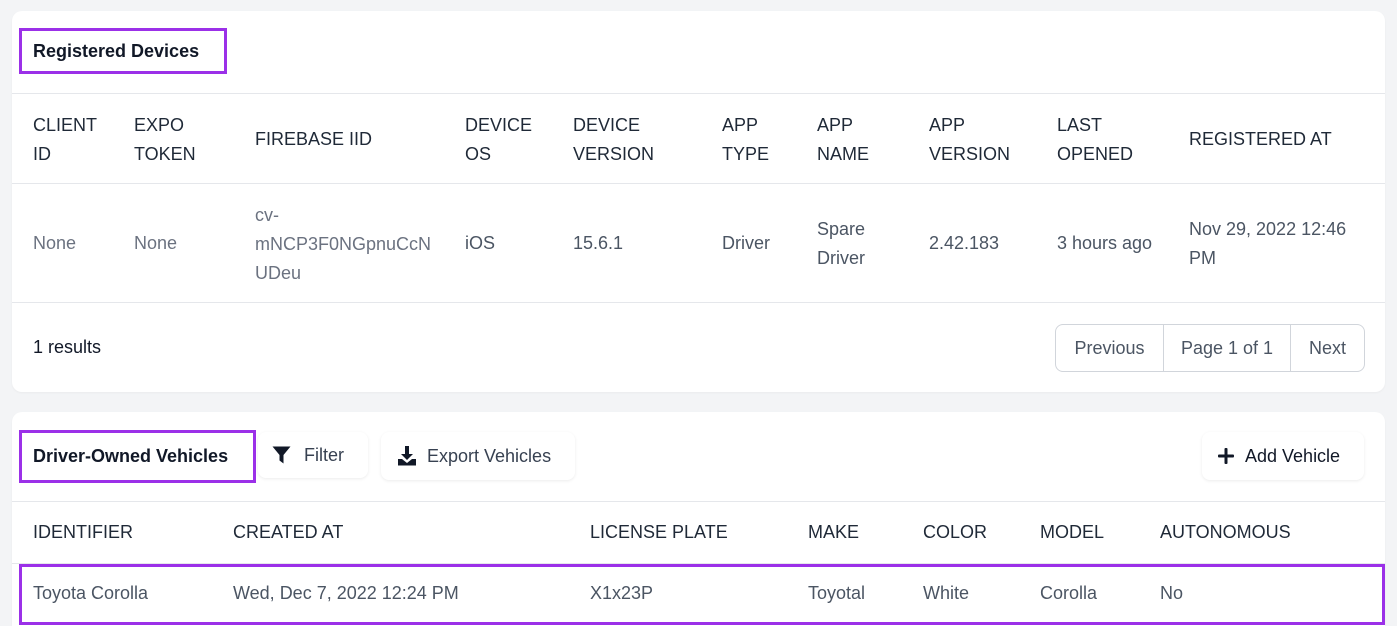  What do you see at coordinates (281, 455) in the screenshot?
I see `filter-icon` at bounding box center [281, 455].